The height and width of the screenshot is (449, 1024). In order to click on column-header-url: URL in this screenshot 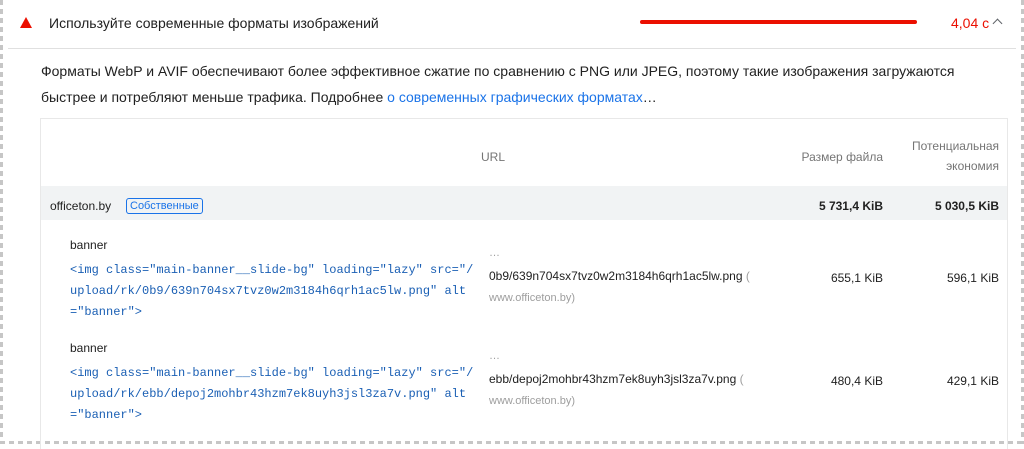, I will do `click(493, 157)`.